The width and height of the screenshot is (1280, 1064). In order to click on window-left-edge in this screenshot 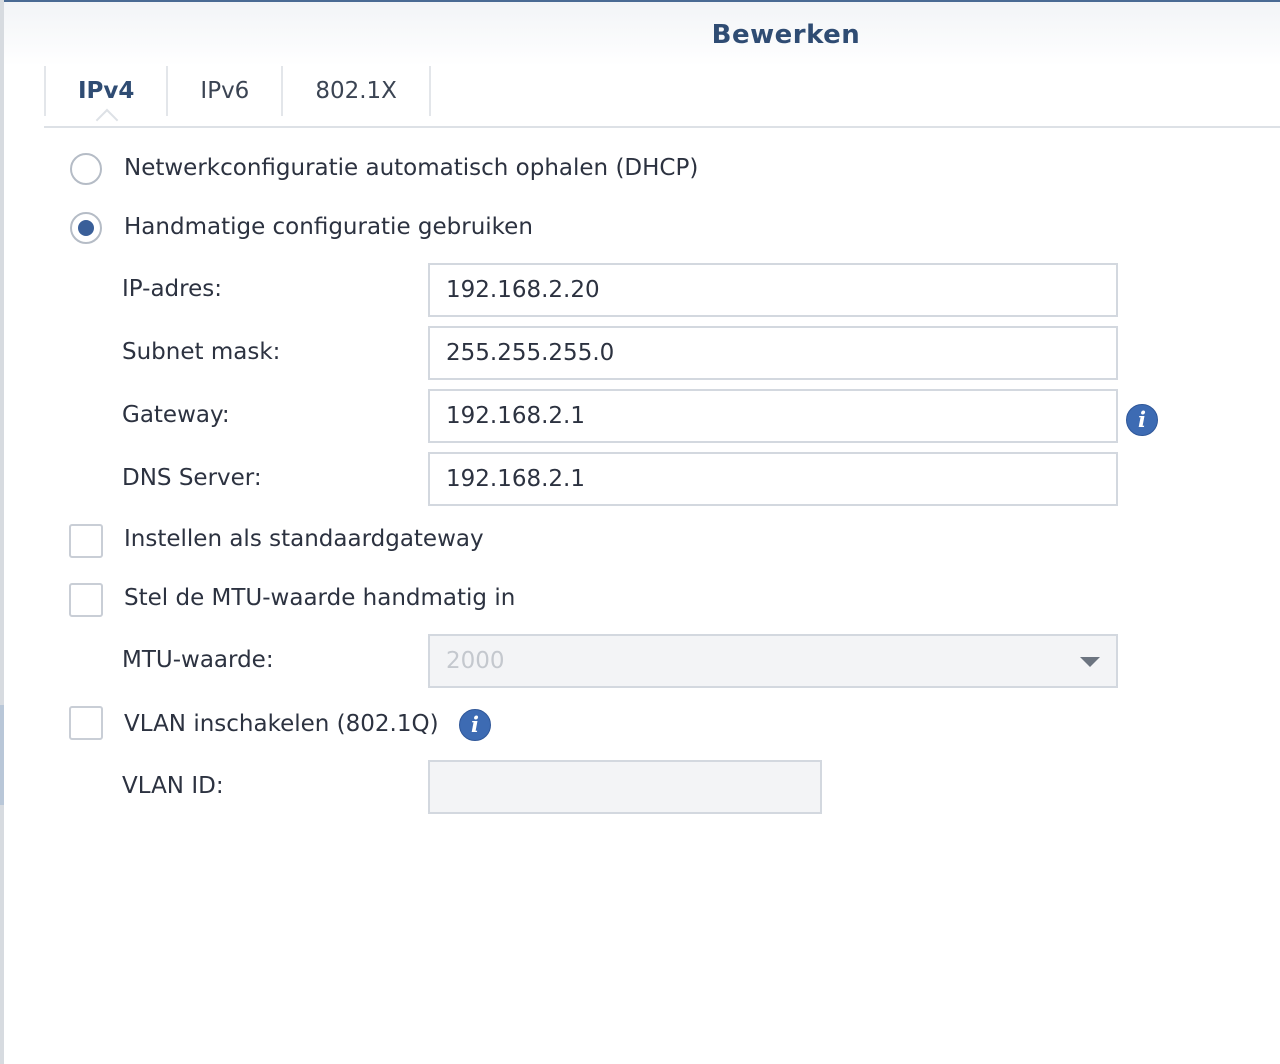, I will do `click(2, 532)`.